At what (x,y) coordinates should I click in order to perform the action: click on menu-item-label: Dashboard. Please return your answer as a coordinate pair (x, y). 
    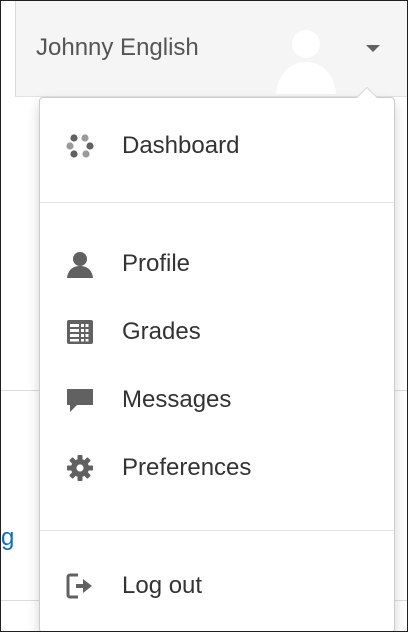
    Looking at the image, I should click on (181, 145).